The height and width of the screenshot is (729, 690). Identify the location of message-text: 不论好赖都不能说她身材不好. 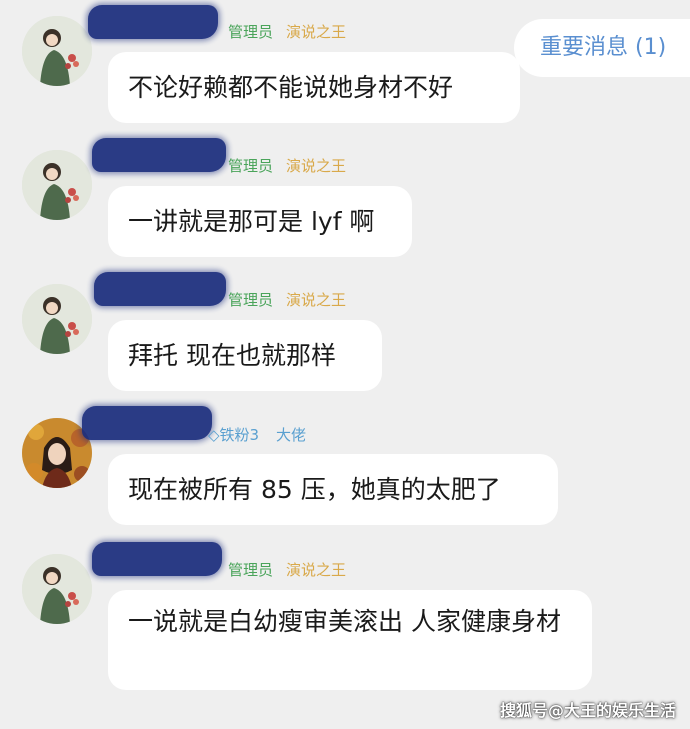
(291, 87).